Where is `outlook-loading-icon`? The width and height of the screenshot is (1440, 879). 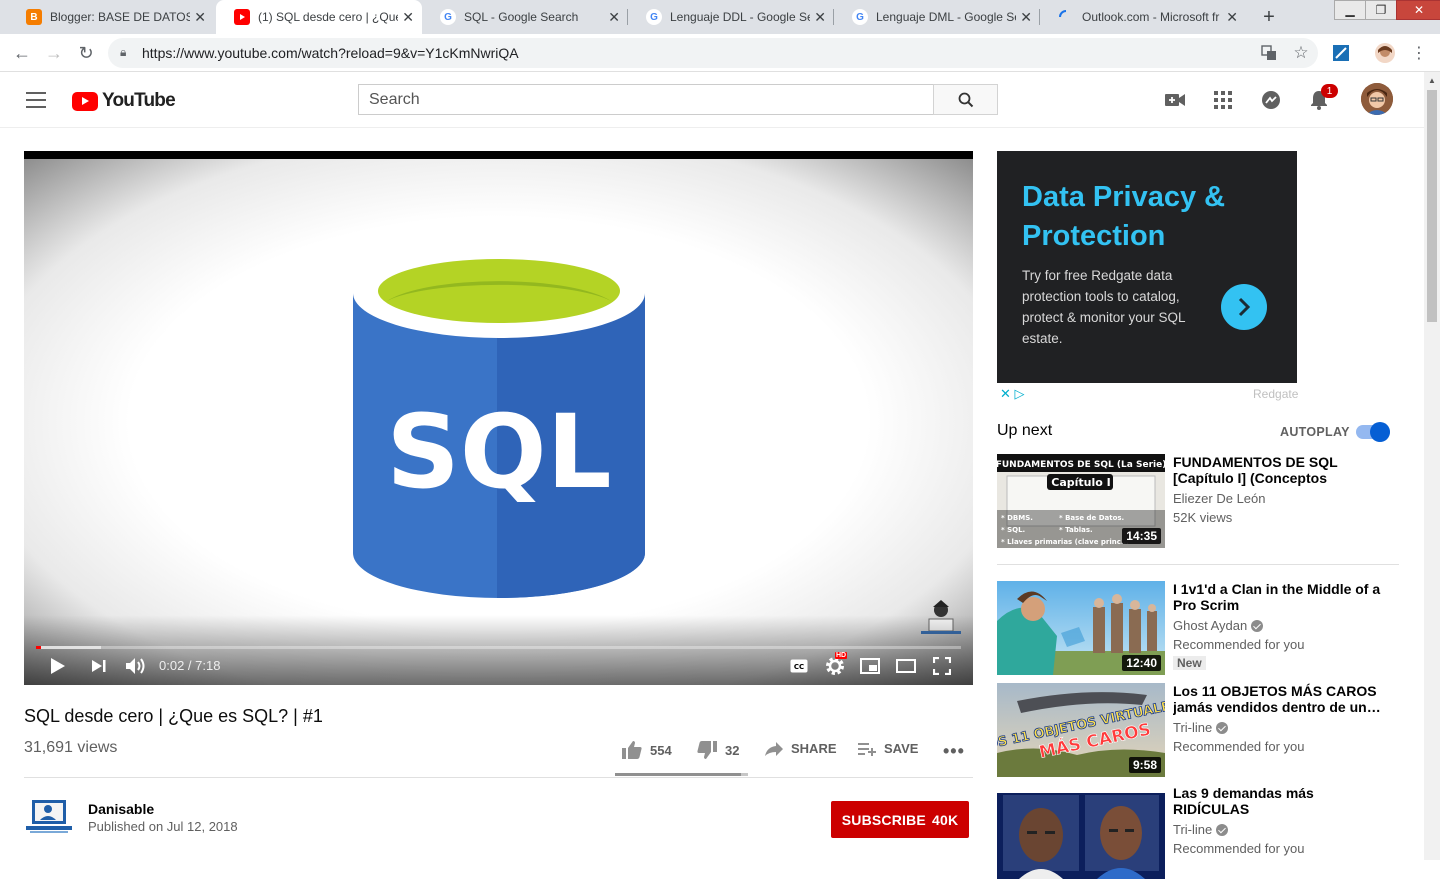 outlook-loading-icon is located at coordinates (1066, 17).